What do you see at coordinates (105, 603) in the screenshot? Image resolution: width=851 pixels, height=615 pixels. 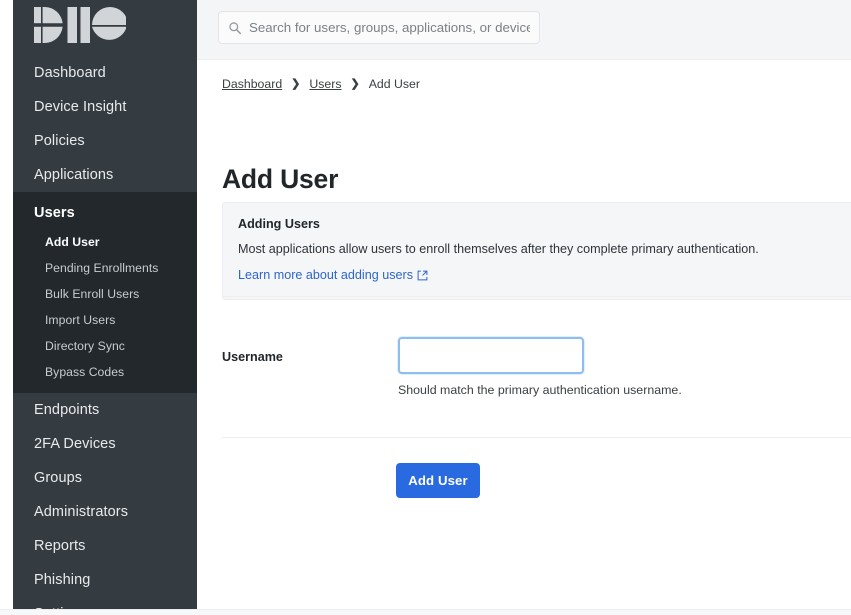 I see `sidebar-item-settings: Settings` at bounding box center [105, 603].